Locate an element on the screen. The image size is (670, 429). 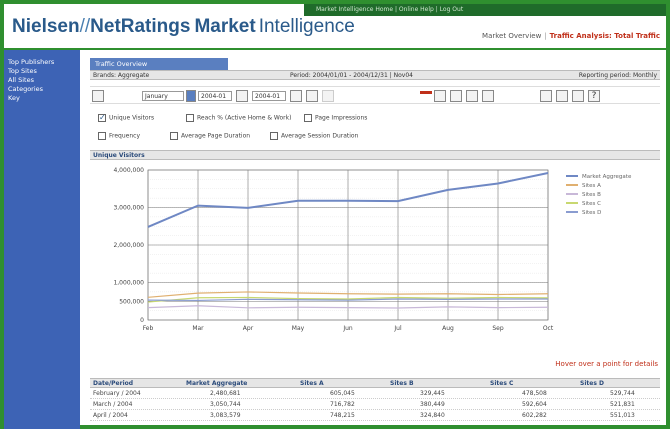
table-header-cell: Market Aggregate is located at coordinates (216, 383).